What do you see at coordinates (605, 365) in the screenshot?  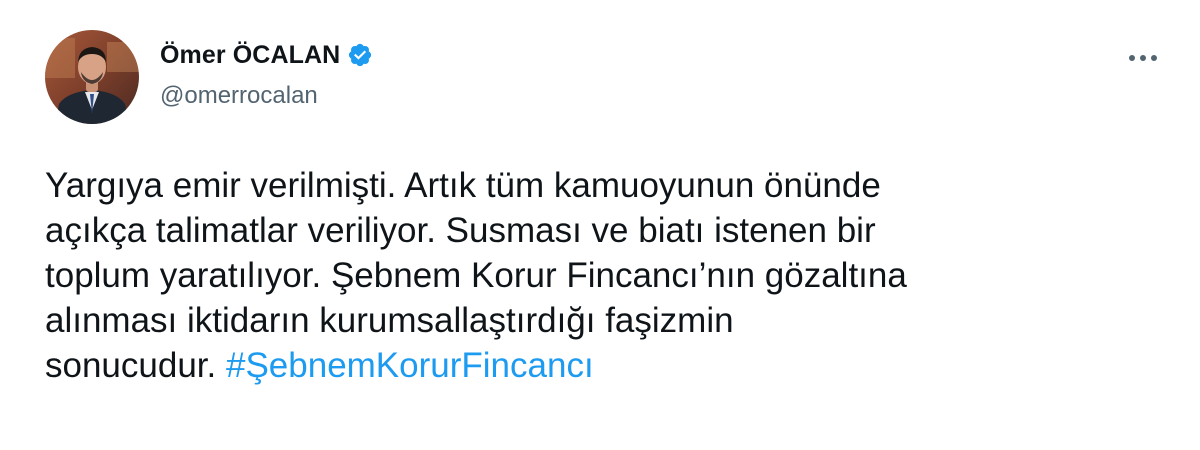 I see `tweet-text-line-last: sonucudur. #ŞebnemKorurFincancı` at bounding box center [605, 365].